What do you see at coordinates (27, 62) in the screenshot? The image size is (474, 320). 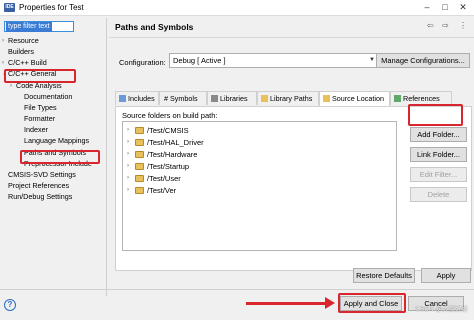 I see `tree-item-label: C/C++ Build` at bounding box center [27, 62].